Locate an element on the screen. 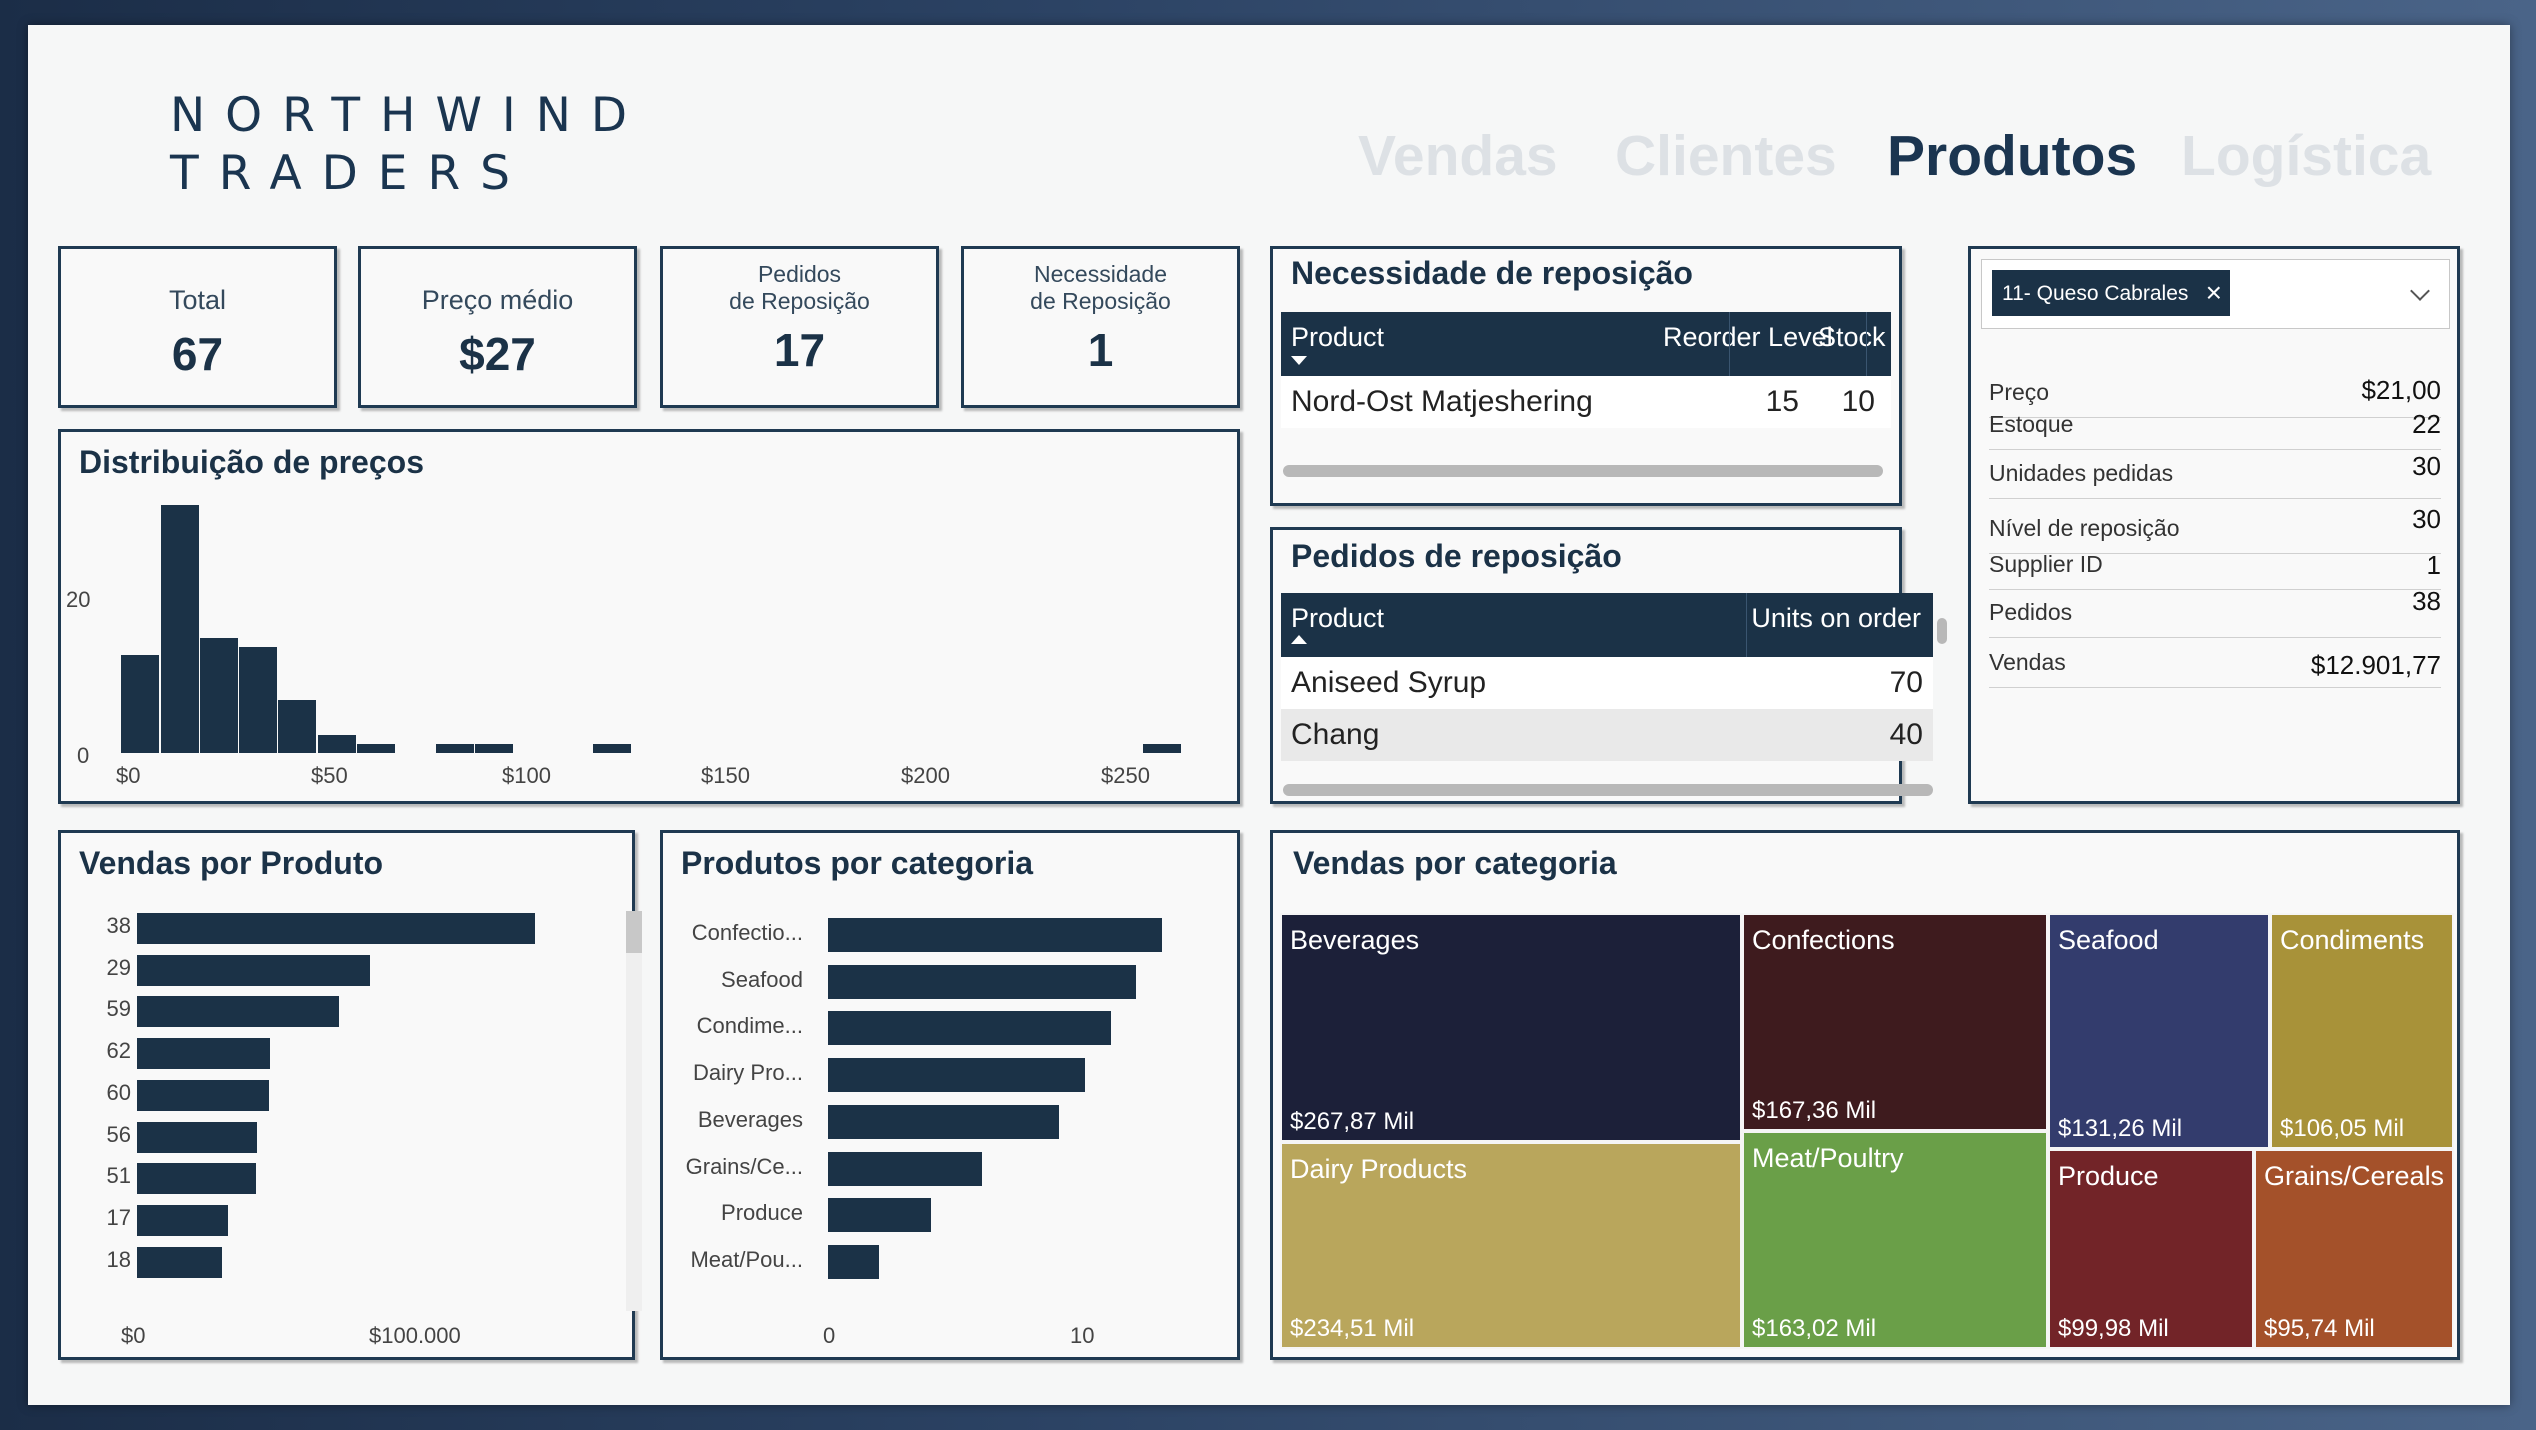 The width and height of the screenshot is (2536, 1430). chevron-down-icon is located at coordinates (2420, 291).